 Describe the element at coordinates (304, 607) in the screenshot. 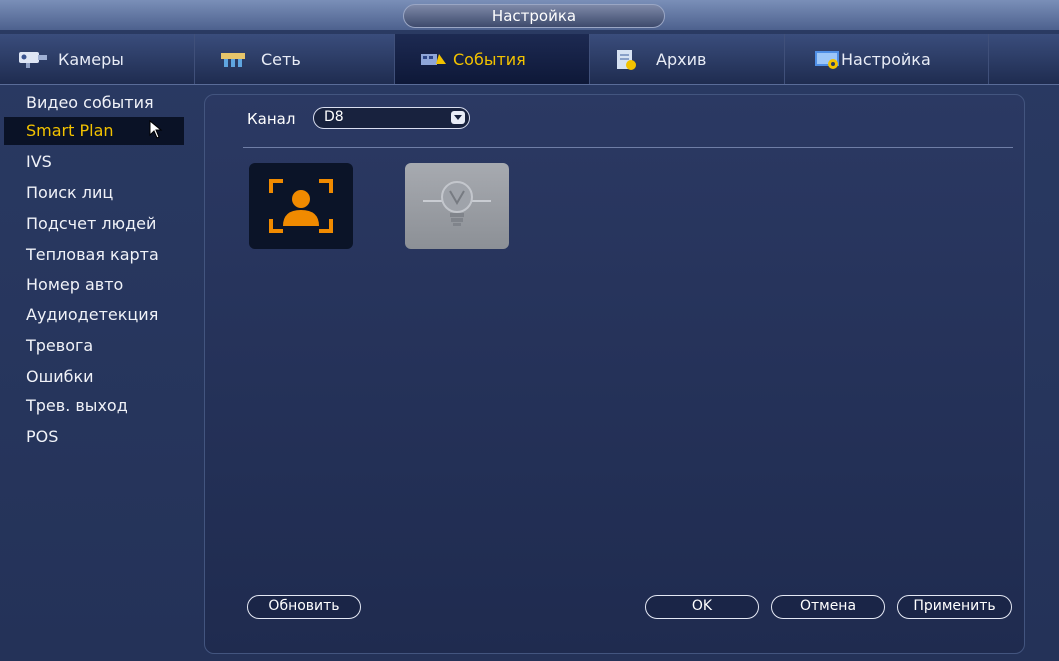

I see `refresh-button: Обновить` at that location.